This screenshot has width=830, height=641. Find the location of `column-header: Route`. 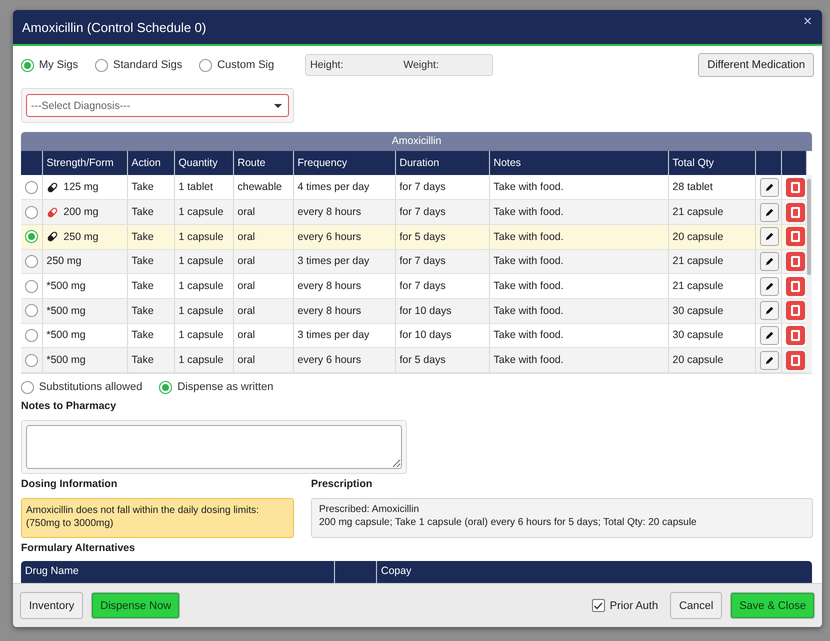

column-header: Route is located at coordinates (263, 163).